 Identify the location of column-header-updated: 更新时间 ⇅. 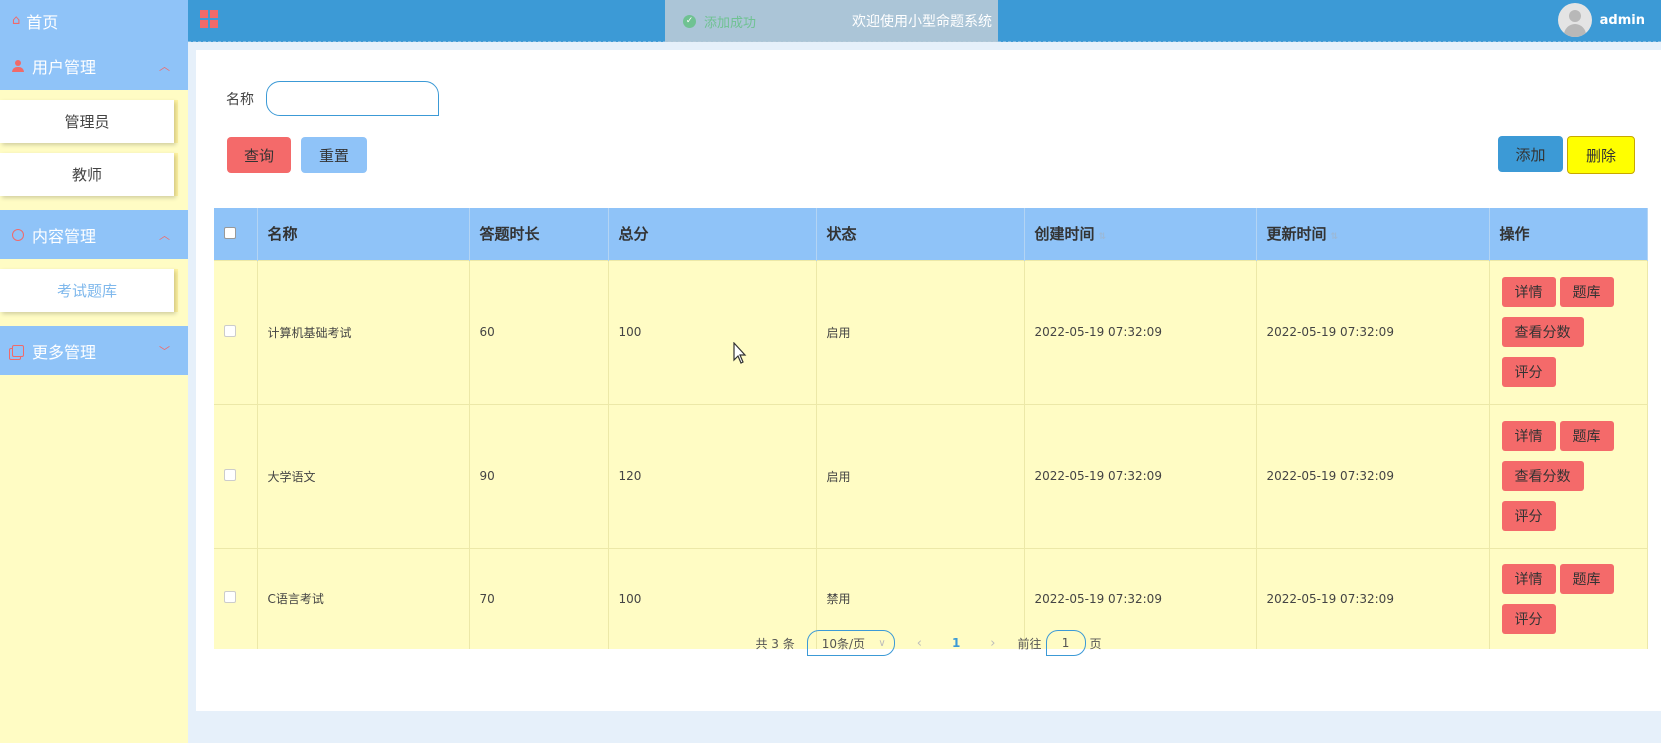
(1373, 234).